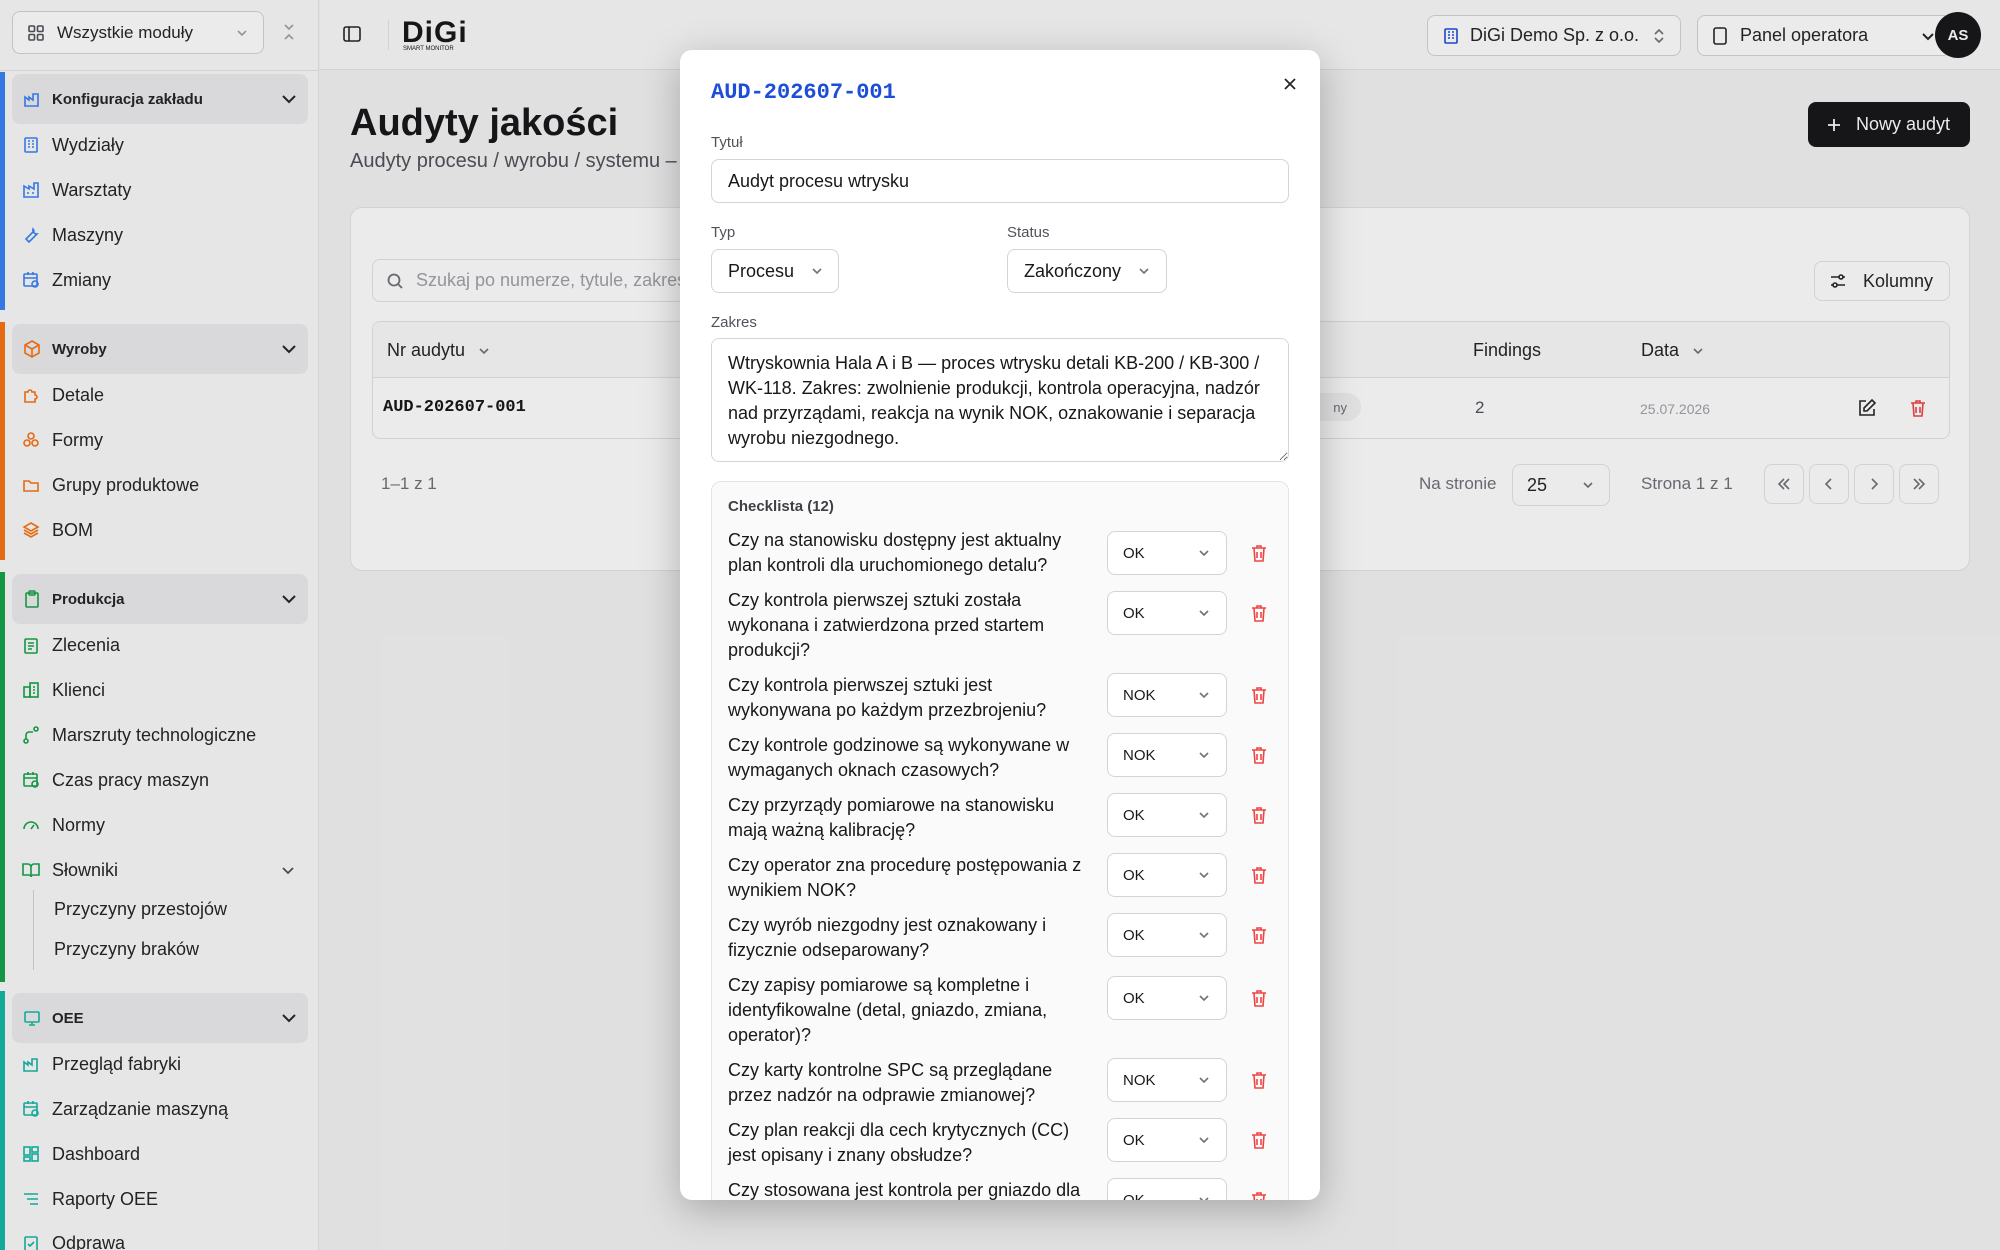 Image resolution: width=2000 pixels, height=1250 pixels. I want to click on status-select: Zakończony, so click(1087, 271).